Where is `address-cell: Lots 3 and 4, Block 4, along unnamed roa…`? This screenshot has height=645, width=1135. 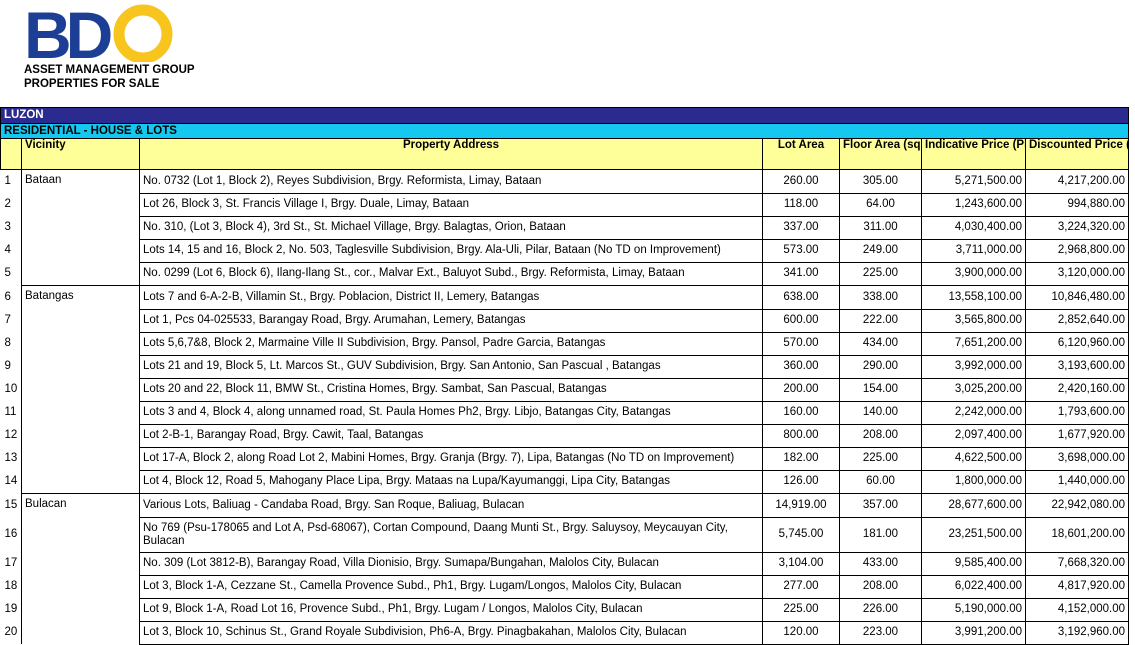
address-cell: Lots 3 and 4, Block 4, along unnamed roa… is located at coordinates (451, 412).